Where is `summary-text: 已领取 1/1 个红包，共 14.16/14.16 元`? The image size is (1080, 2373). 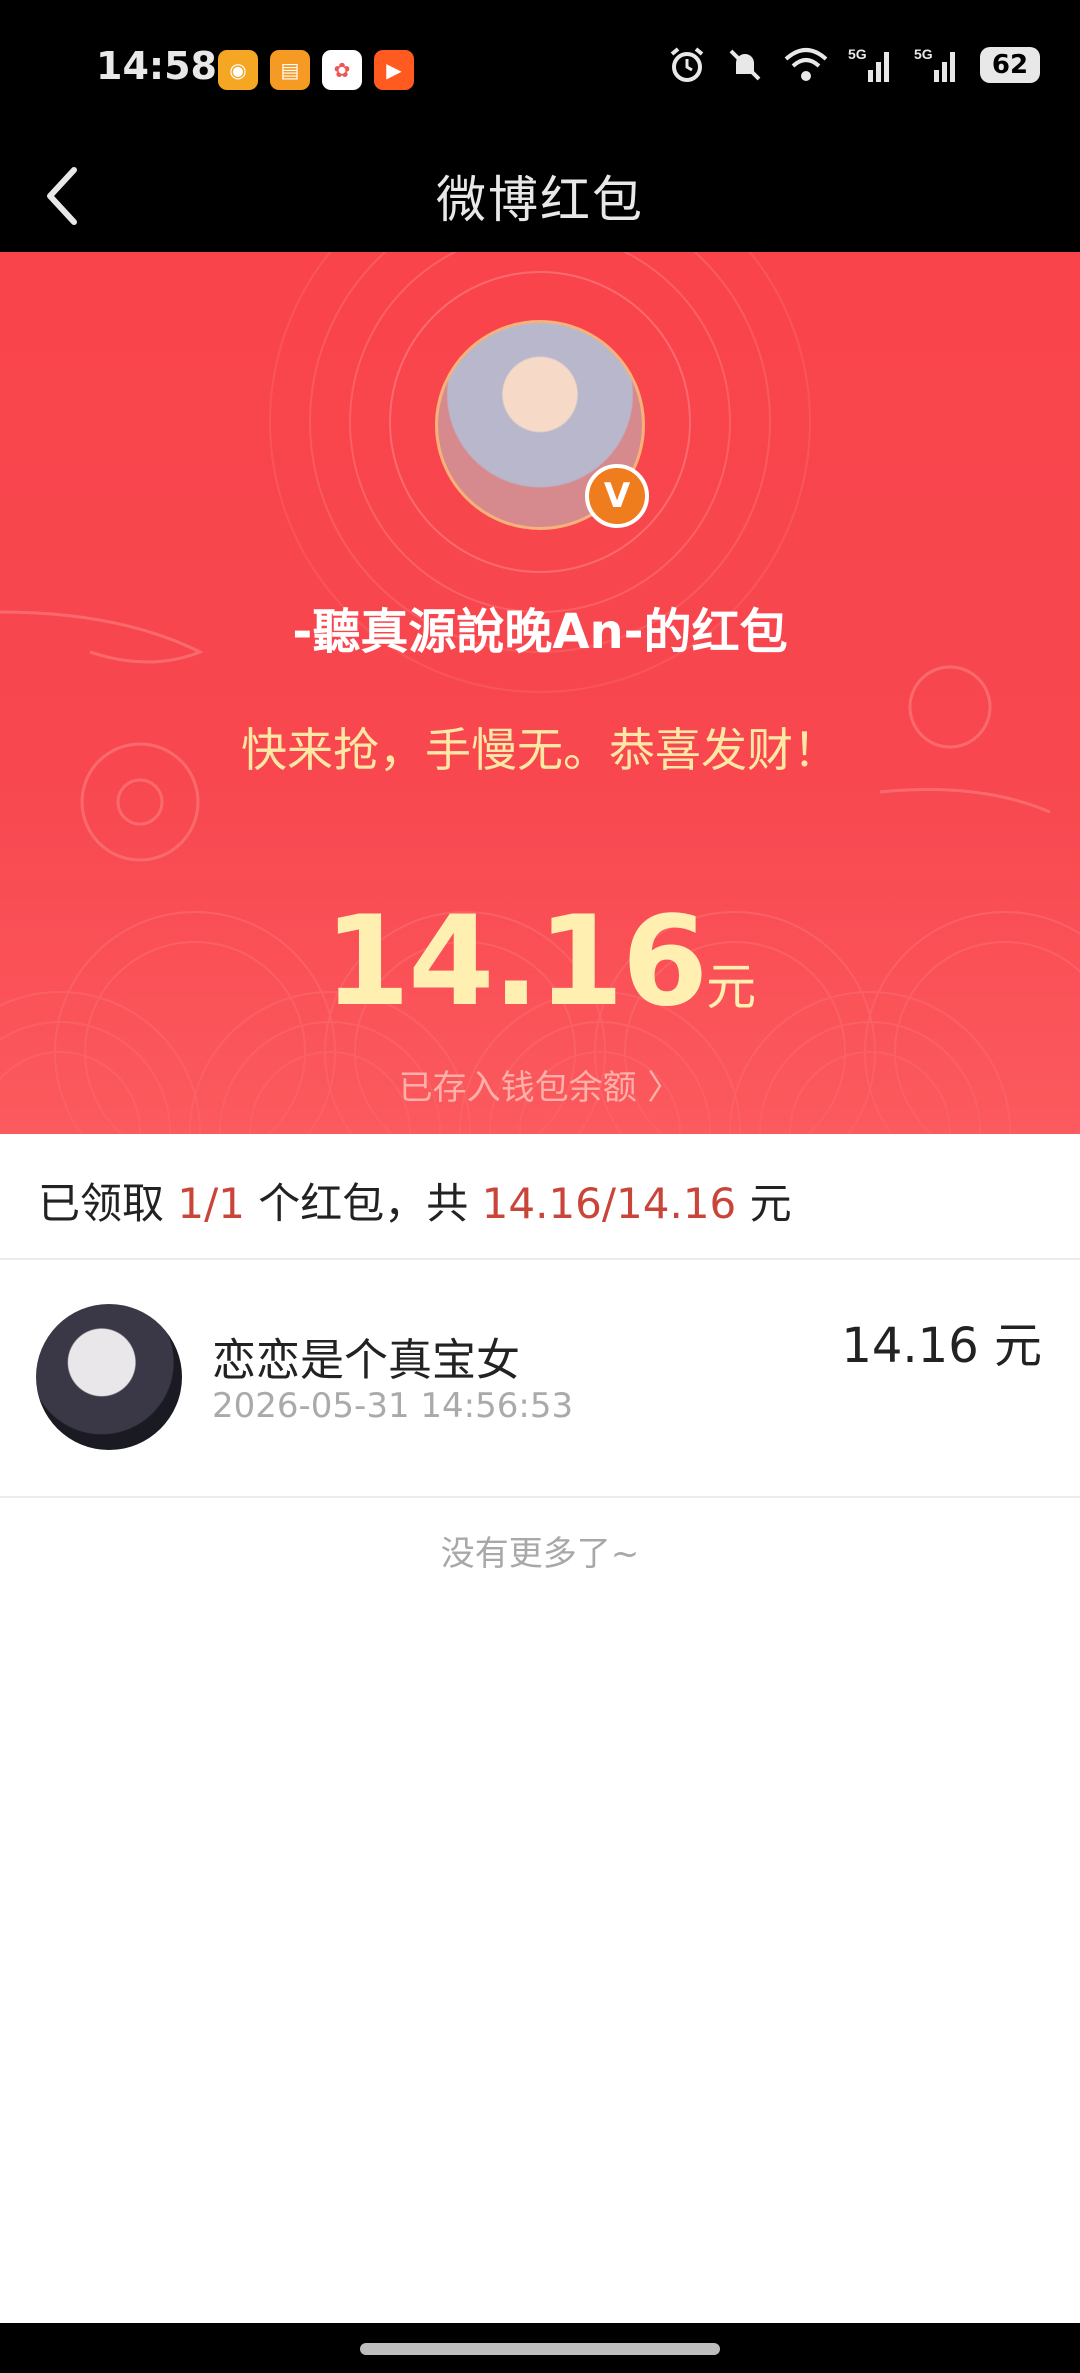
summary-text: 已领取 1/1 个红包，共 14.16/14.16 元 is located at coordinates (415, 1200).